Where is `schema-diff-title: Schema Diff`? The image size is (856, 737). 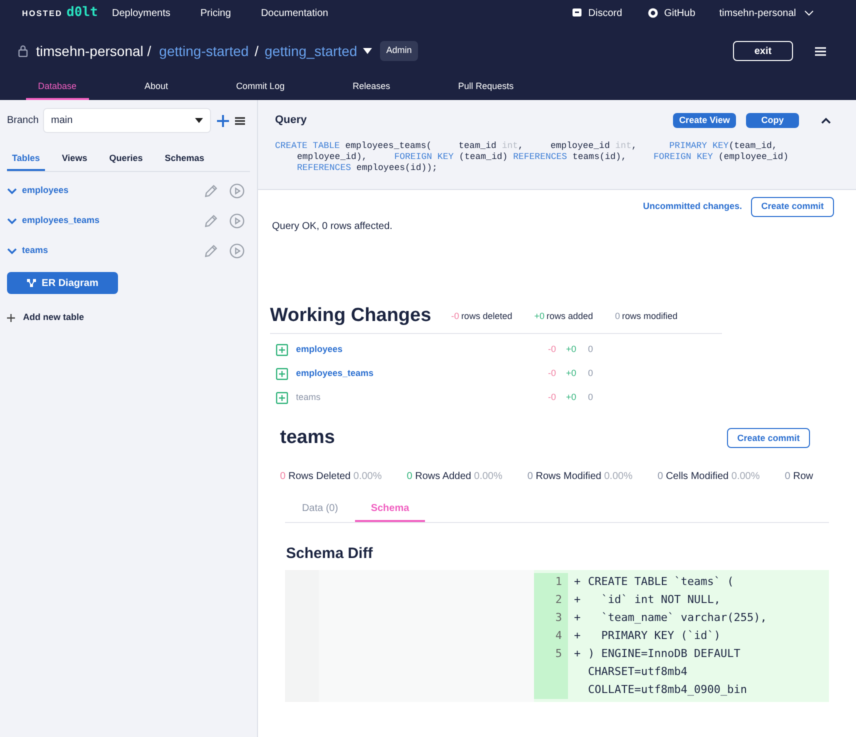
schema-diff-title: Schema Diff is located at coordinates (329, 554).